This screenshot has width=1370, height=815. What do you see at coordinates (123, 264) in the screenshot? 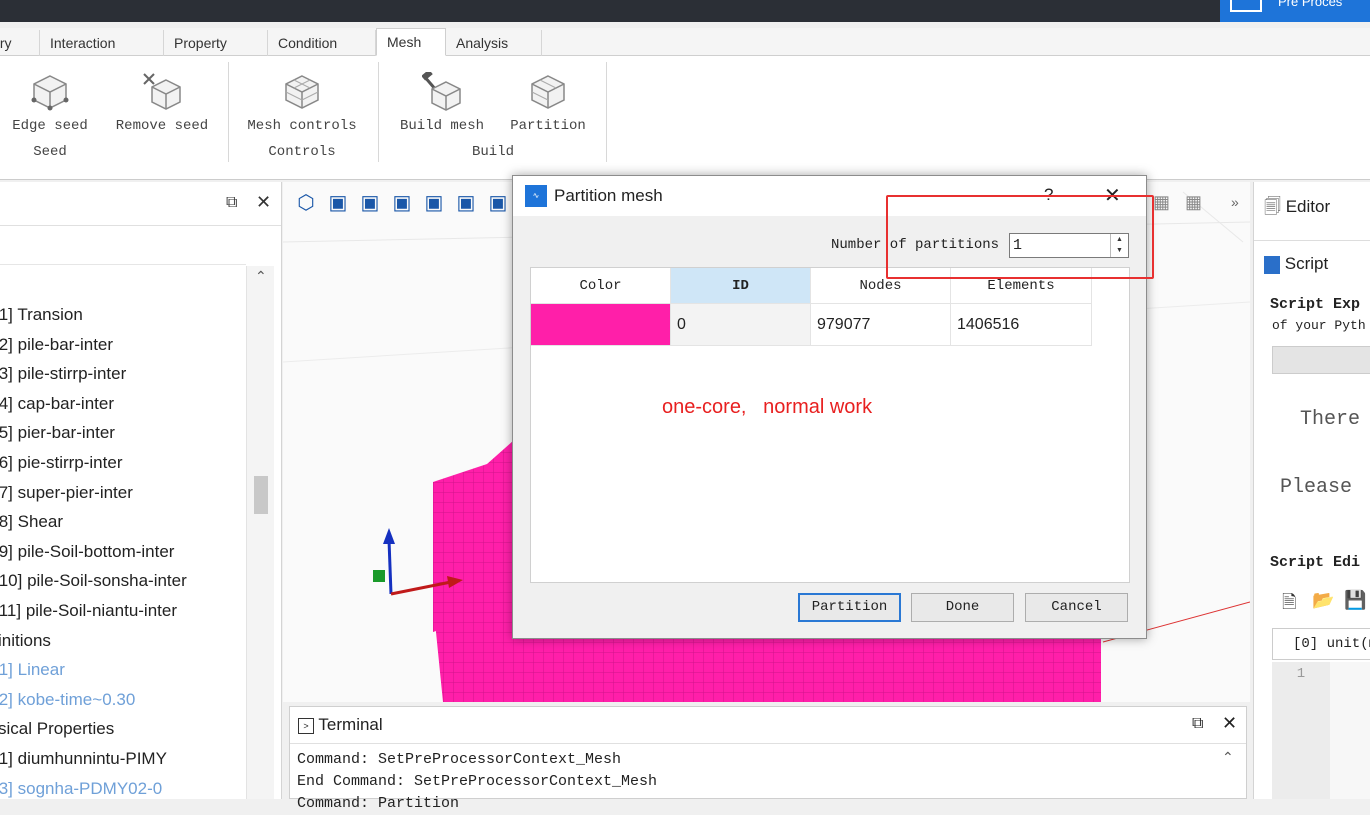
I see `tree-divider` at bounding box center [123, 264].